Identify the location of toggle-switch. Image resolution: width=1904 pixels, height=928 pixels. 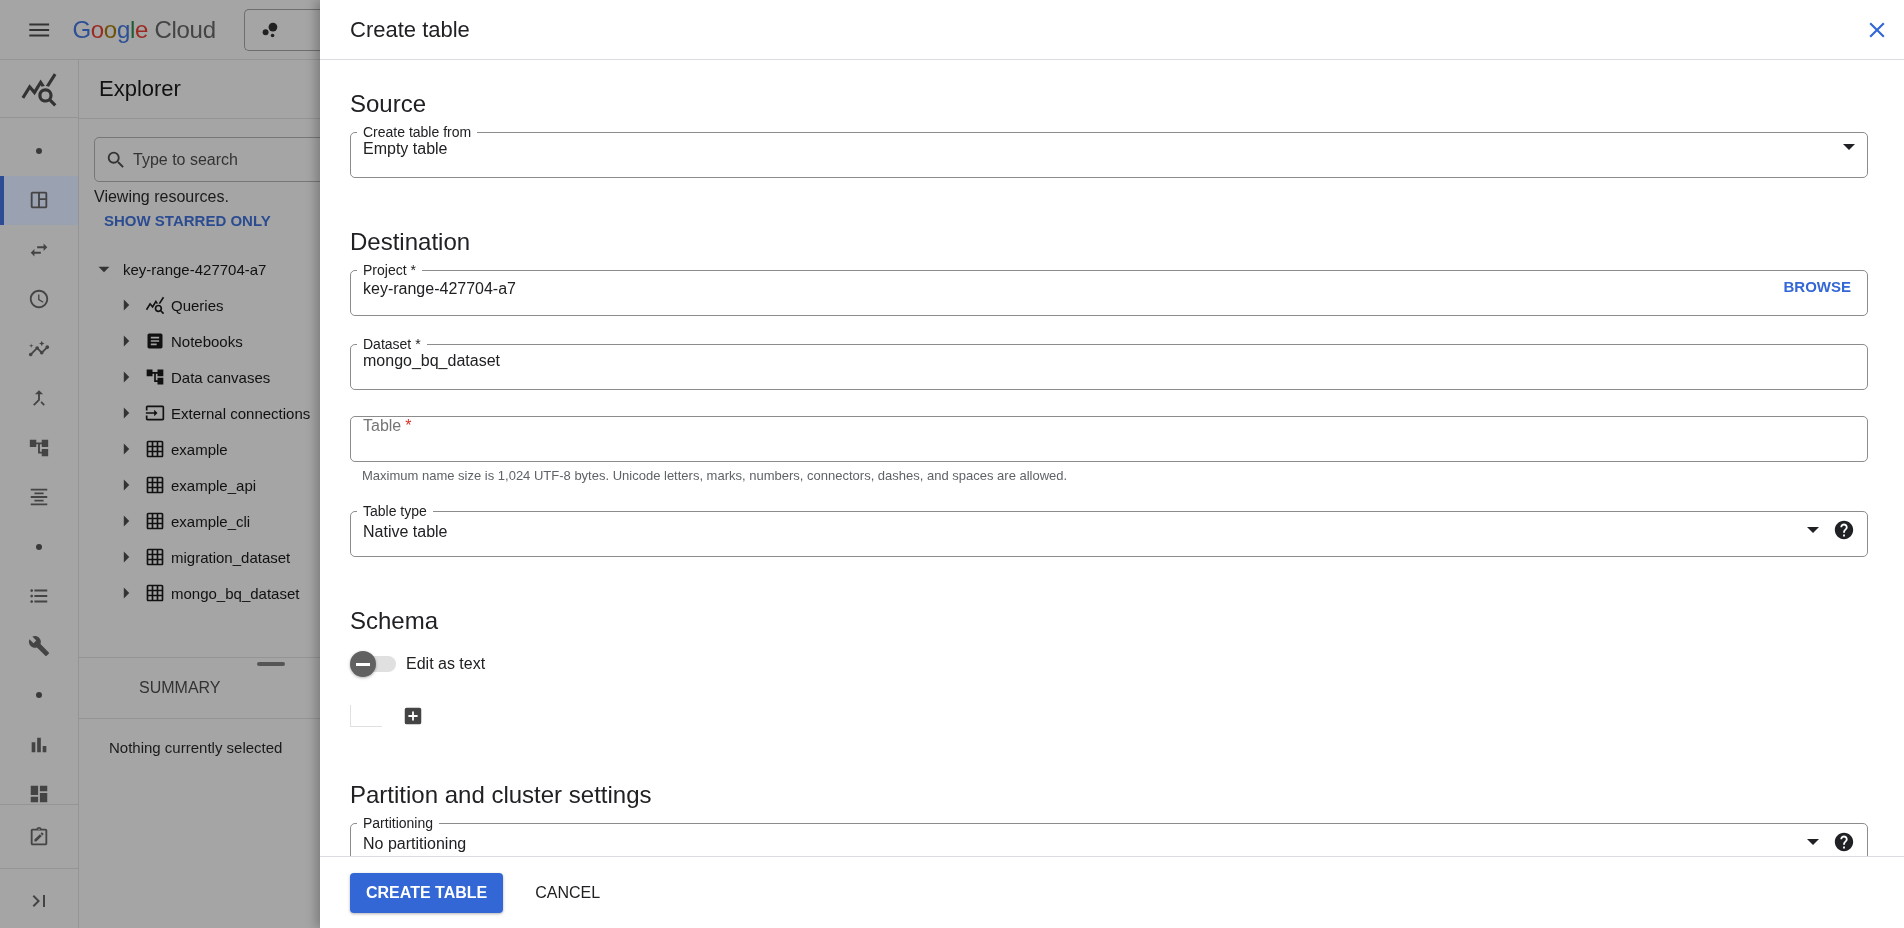
(373, 664).